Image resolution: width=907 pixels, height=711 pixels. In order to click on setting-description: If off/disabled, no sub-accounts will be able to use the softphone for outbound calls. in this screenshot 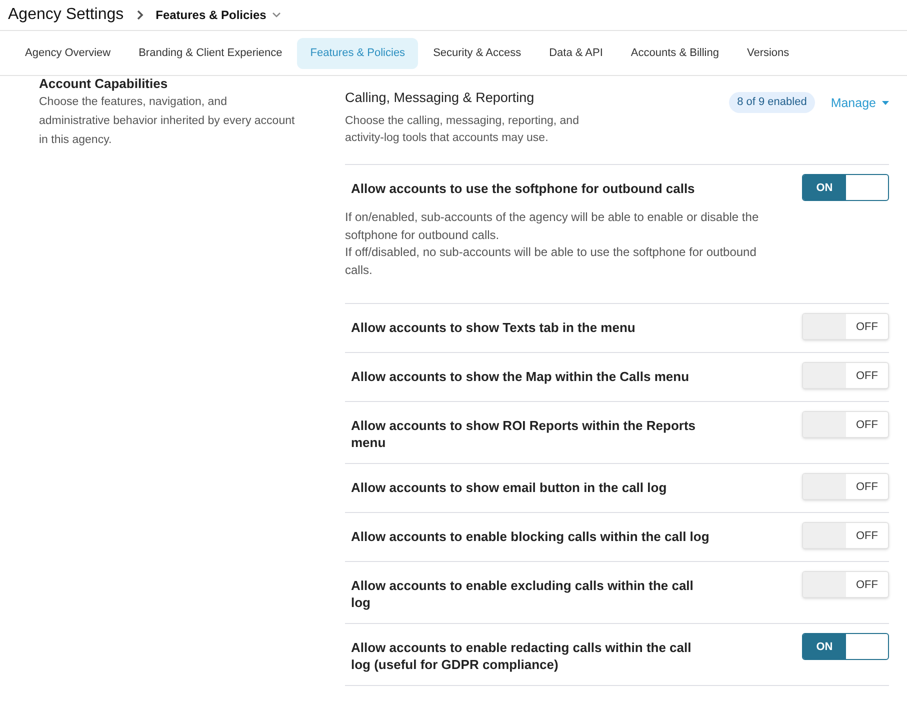, I will do `click(551, 261)`.